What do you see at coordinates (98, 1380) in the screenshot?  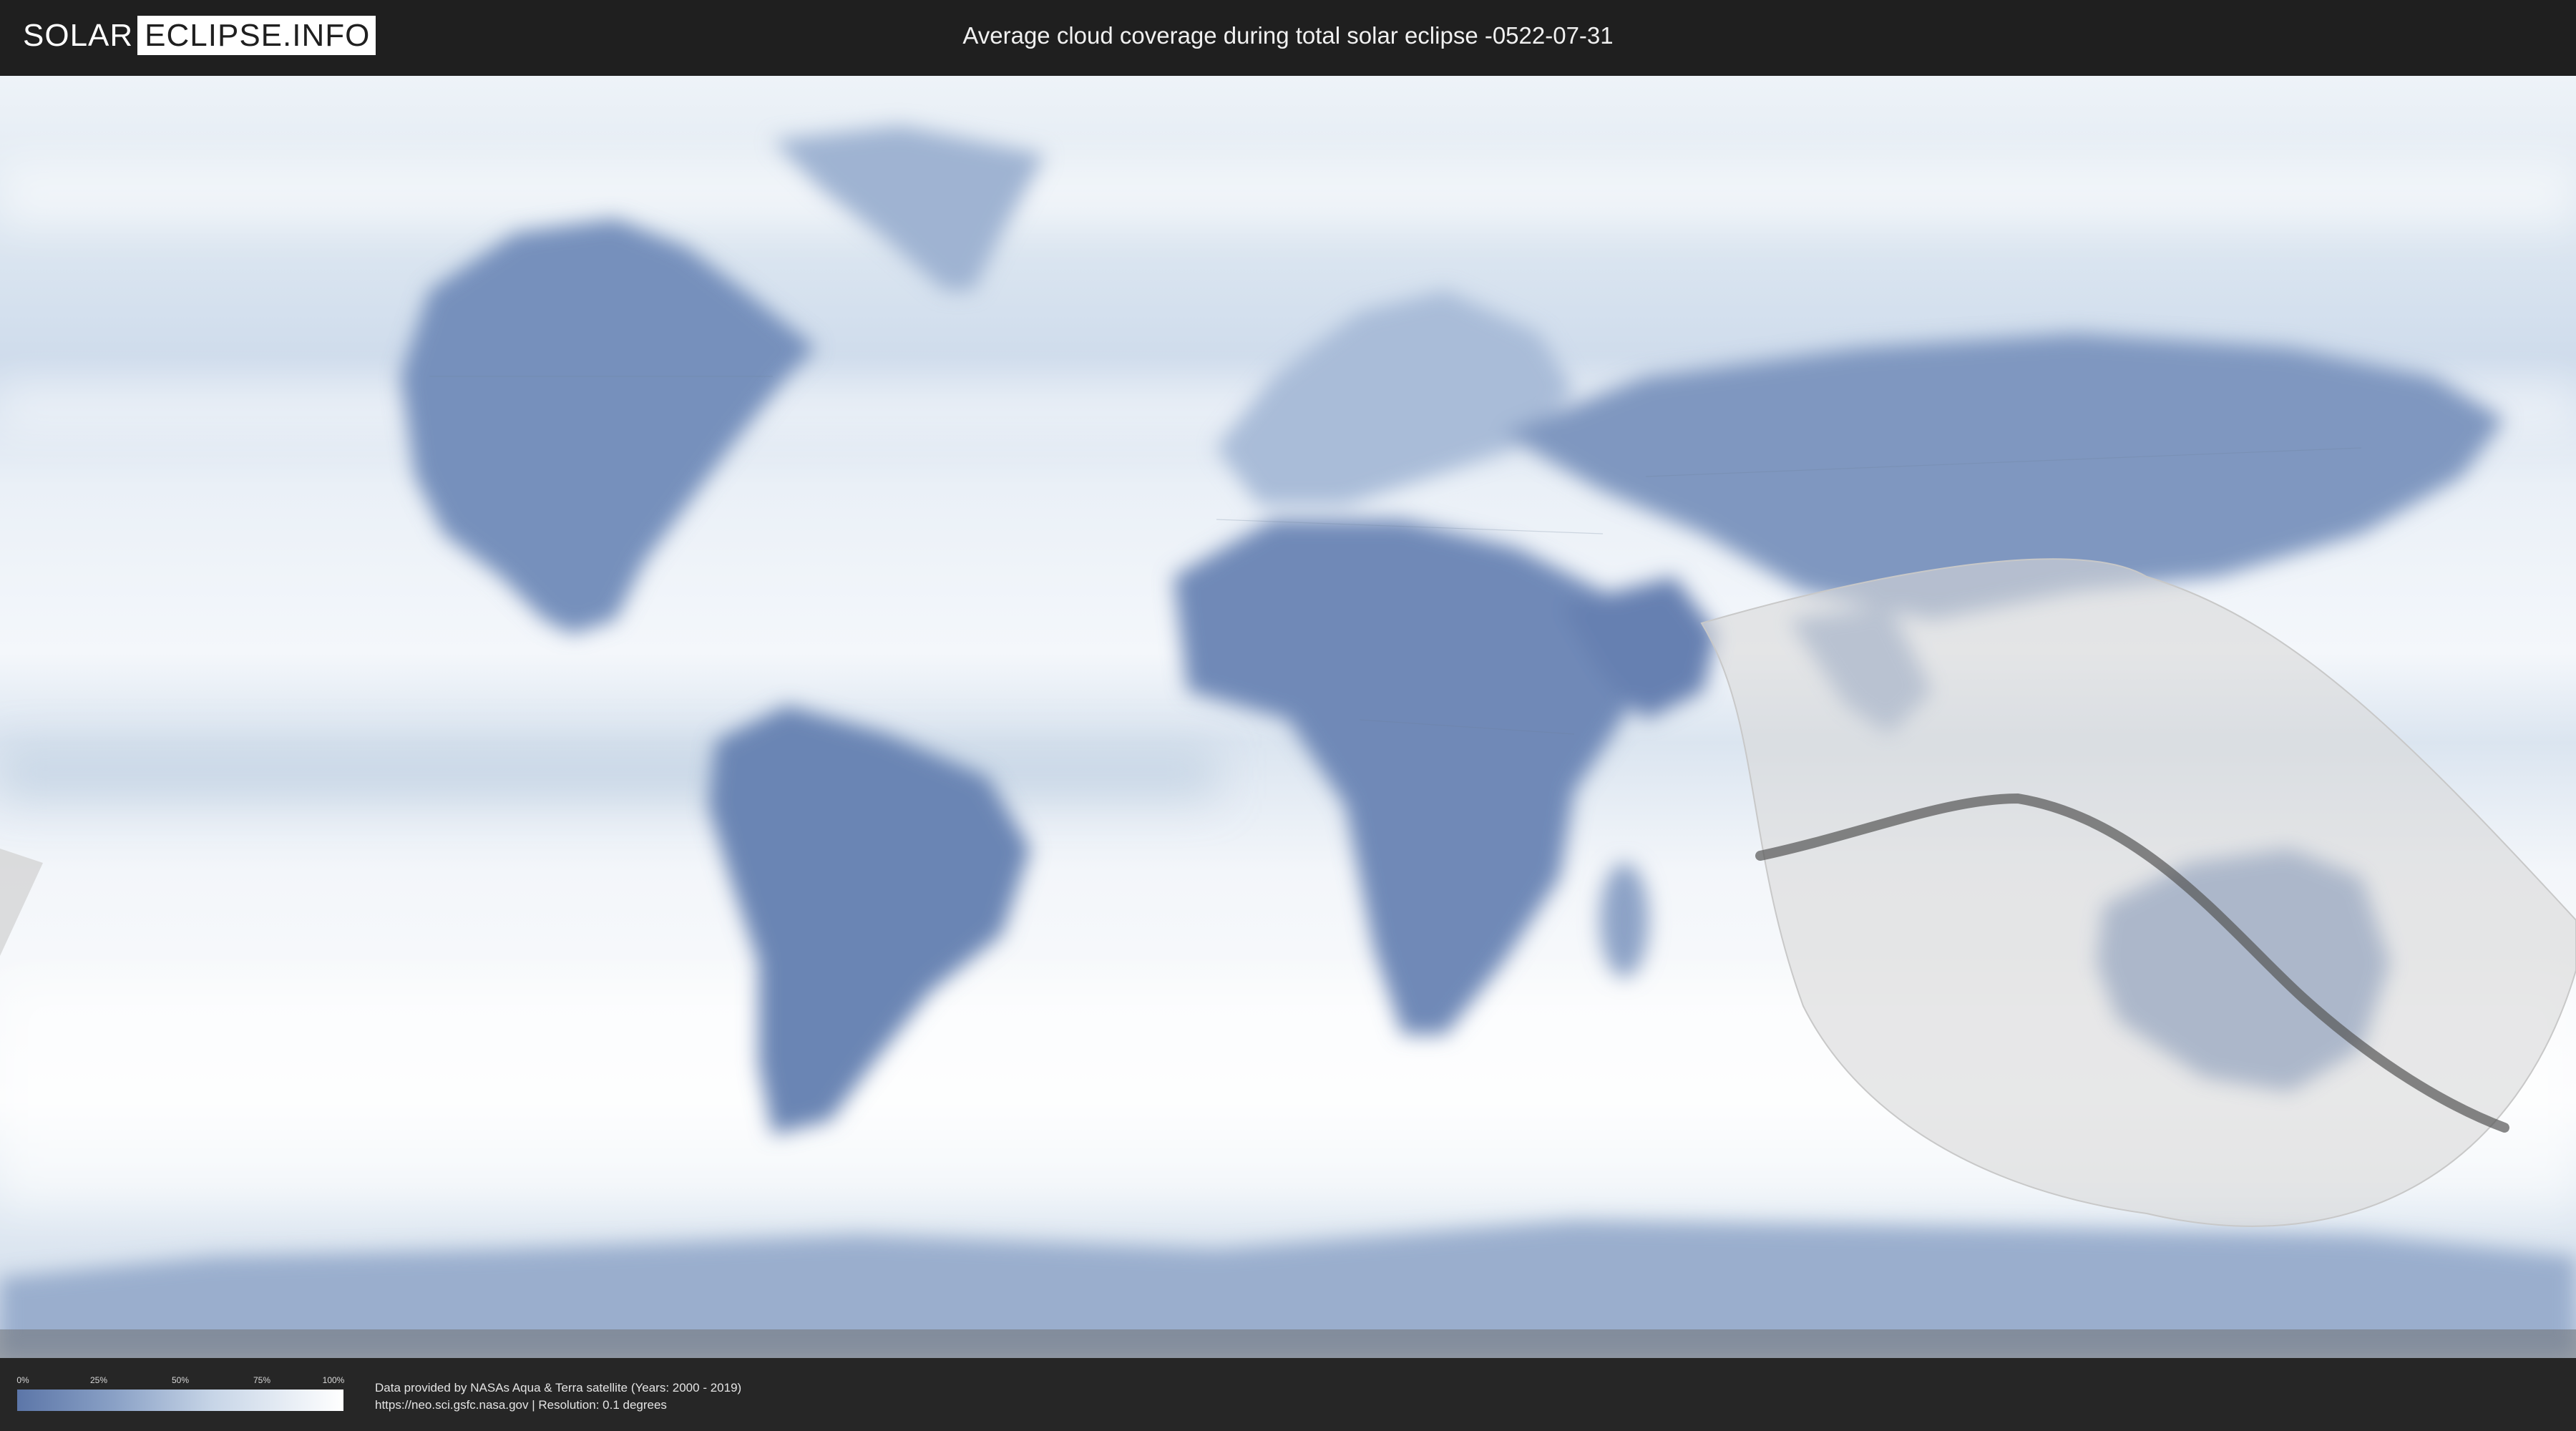 I see `legend-tick-25: 25%` at bounding box center [98, 1380].